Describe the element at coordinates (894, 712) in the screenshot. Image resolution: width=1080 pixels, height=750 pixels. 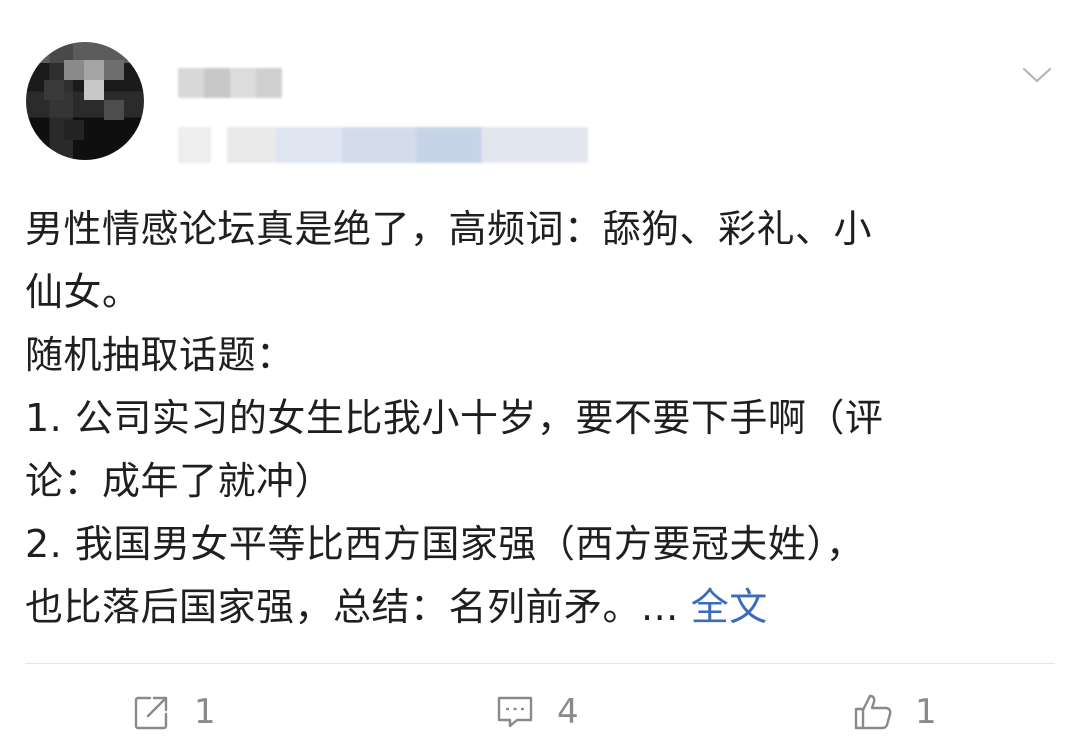
I see `like-button: 1` at that location.